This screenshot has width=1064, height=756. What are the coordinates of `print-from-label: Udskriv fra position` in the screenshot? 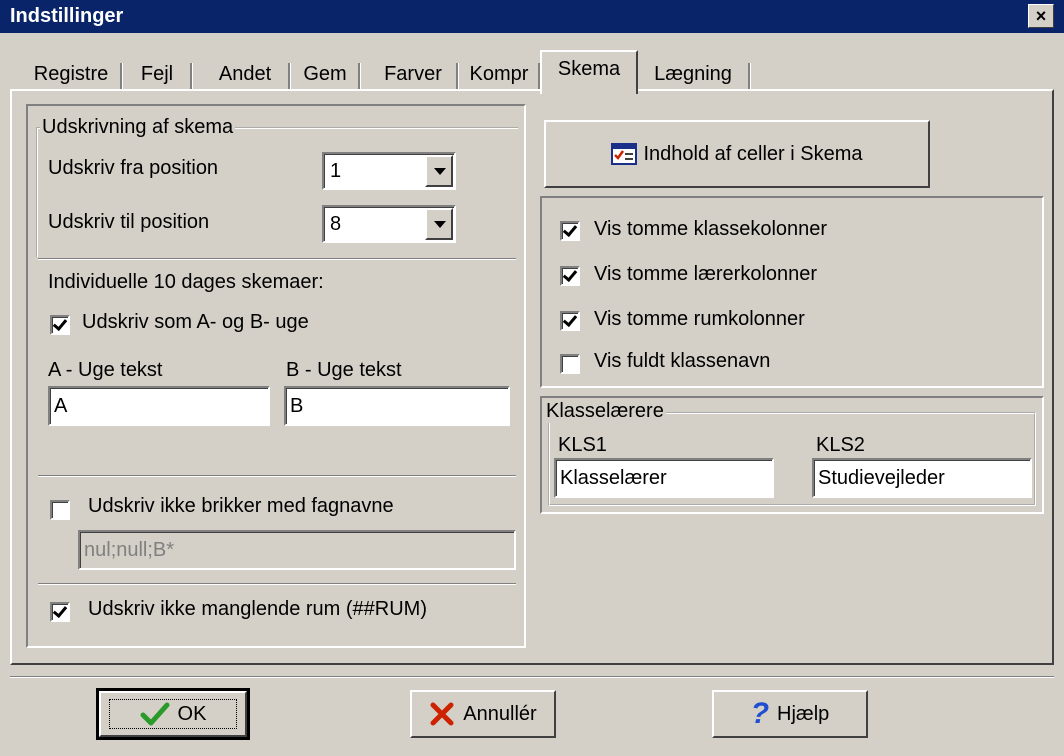 It's located at (133, 168).